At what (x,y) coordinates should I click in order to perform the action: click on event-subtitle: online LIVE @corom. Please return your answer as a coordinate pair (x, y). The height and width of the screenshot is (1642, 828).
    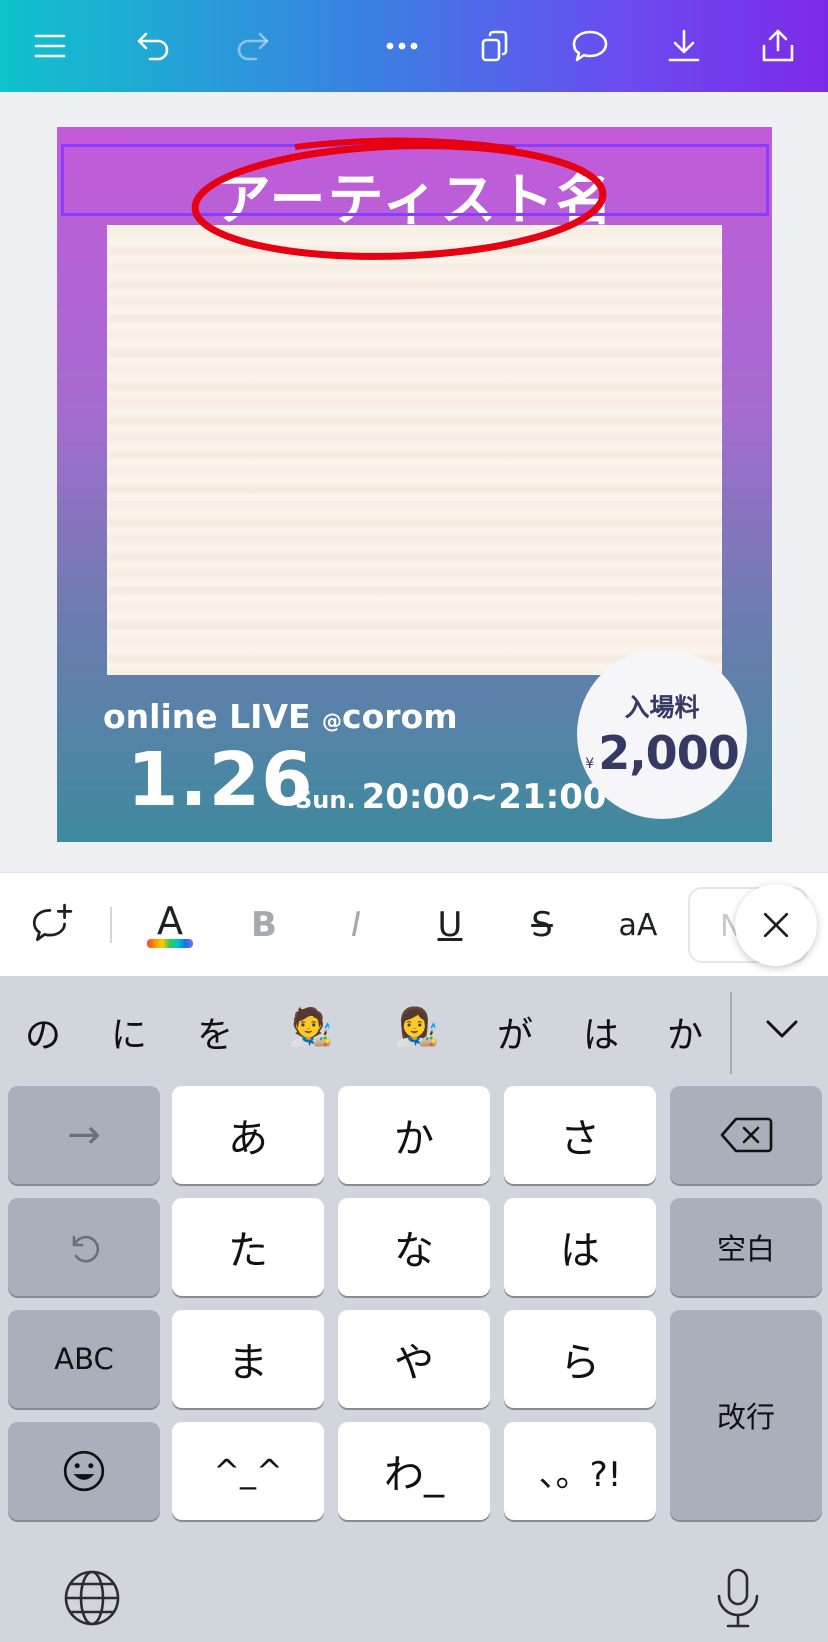
    Looking at the image, I should click on (280, 716).